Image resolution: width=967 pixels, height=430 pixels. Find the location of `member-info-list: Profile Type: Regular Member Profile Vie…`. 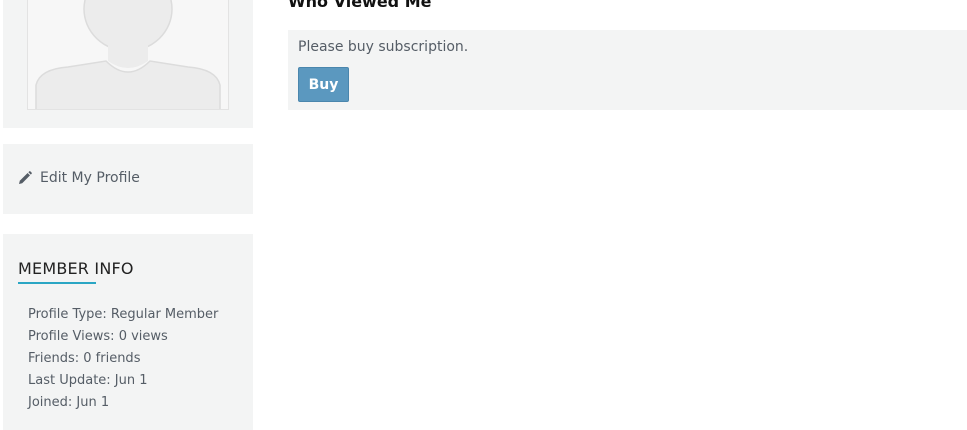

member-info-list: Profile Type: Regular Member Profile Vie… is located at coordinates (123, 359).